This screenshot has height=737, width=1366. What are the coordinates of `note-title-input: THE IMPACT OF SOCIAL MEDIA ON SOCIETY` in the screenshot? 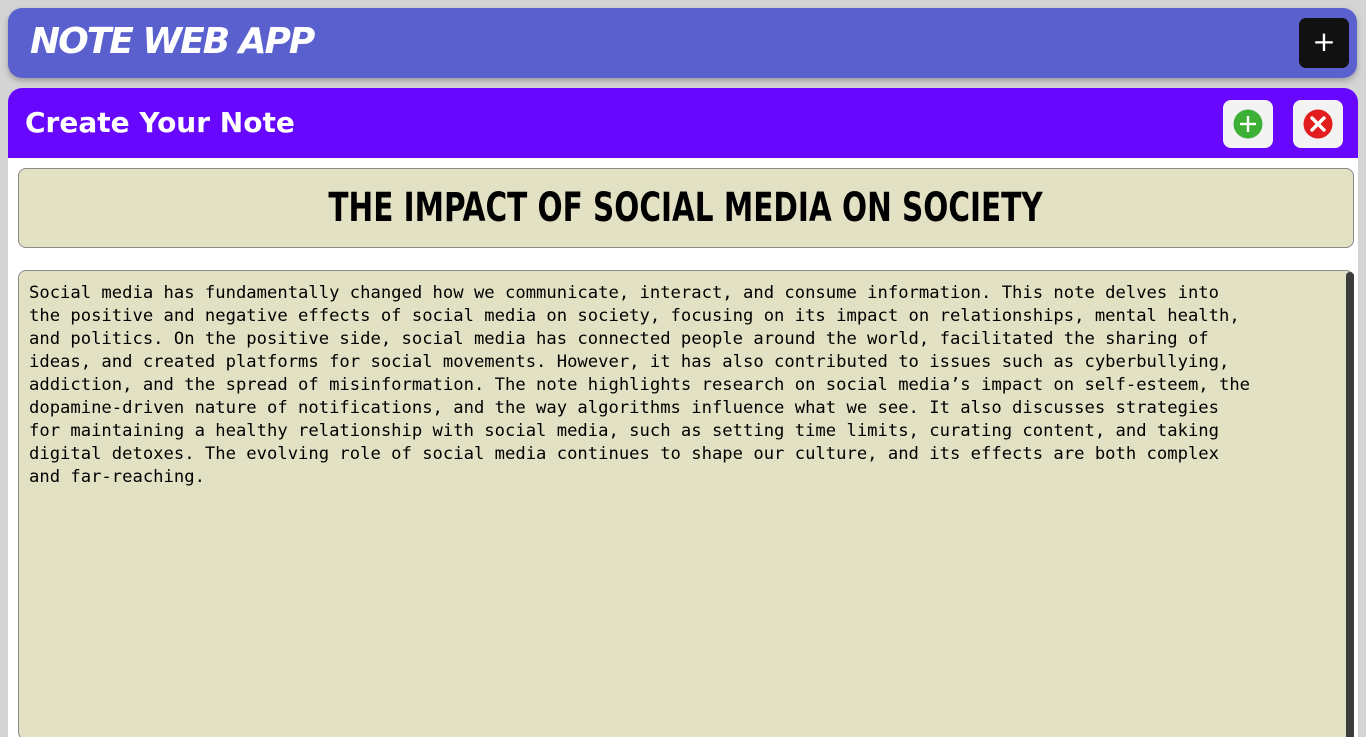 It's located at (686, 208).